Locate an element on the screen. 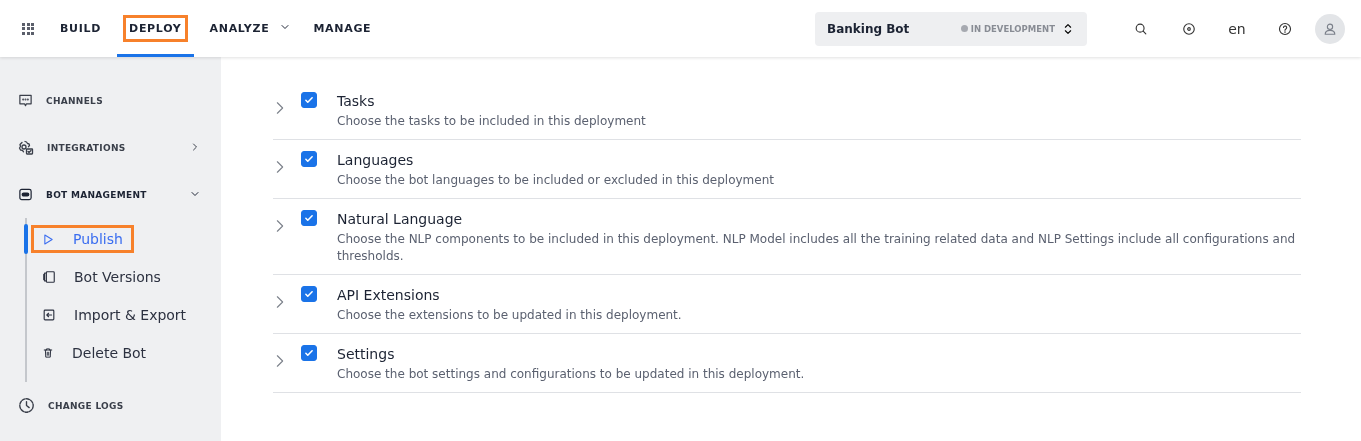 Image resolution: width=1361 pixels, height=441 pixels. trash-icon is located at coordinates (48, 353).